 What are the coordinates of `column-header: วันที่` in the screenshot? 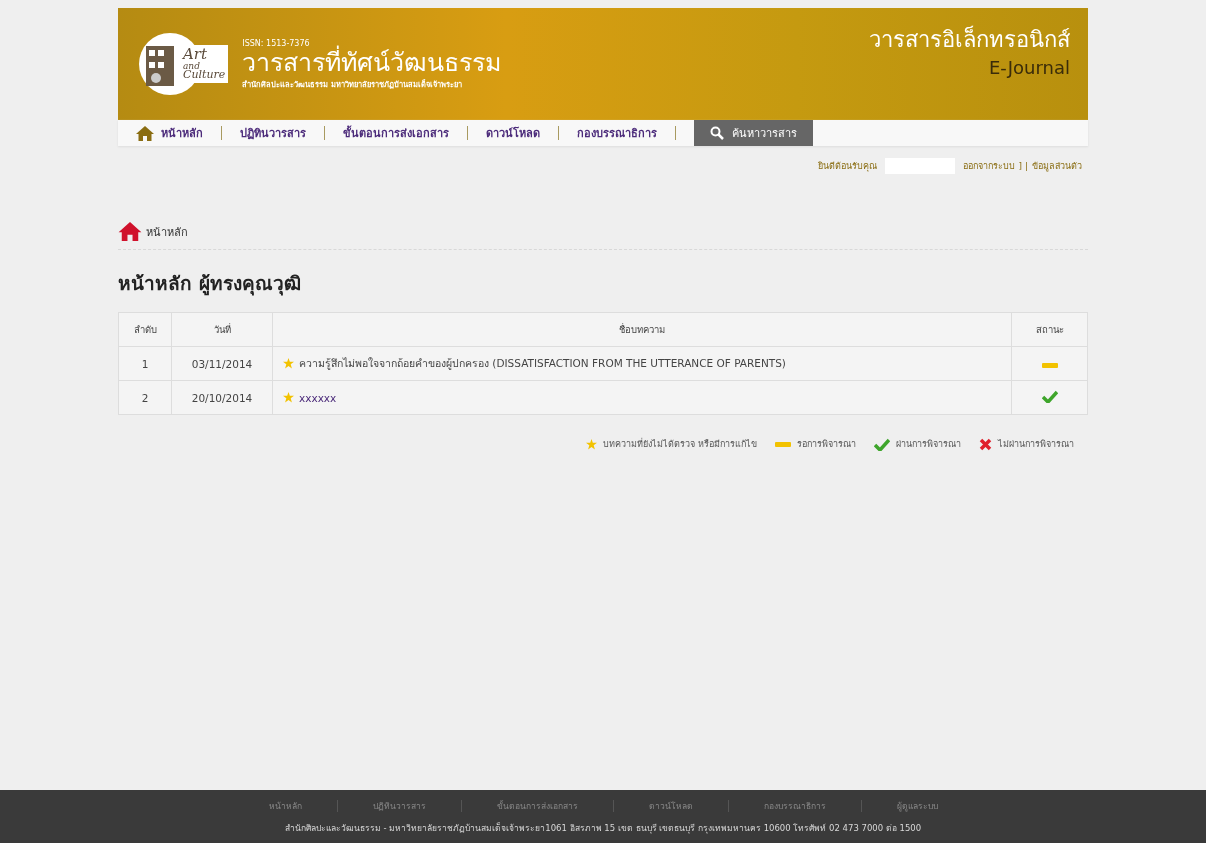 It's located at (222, 329).